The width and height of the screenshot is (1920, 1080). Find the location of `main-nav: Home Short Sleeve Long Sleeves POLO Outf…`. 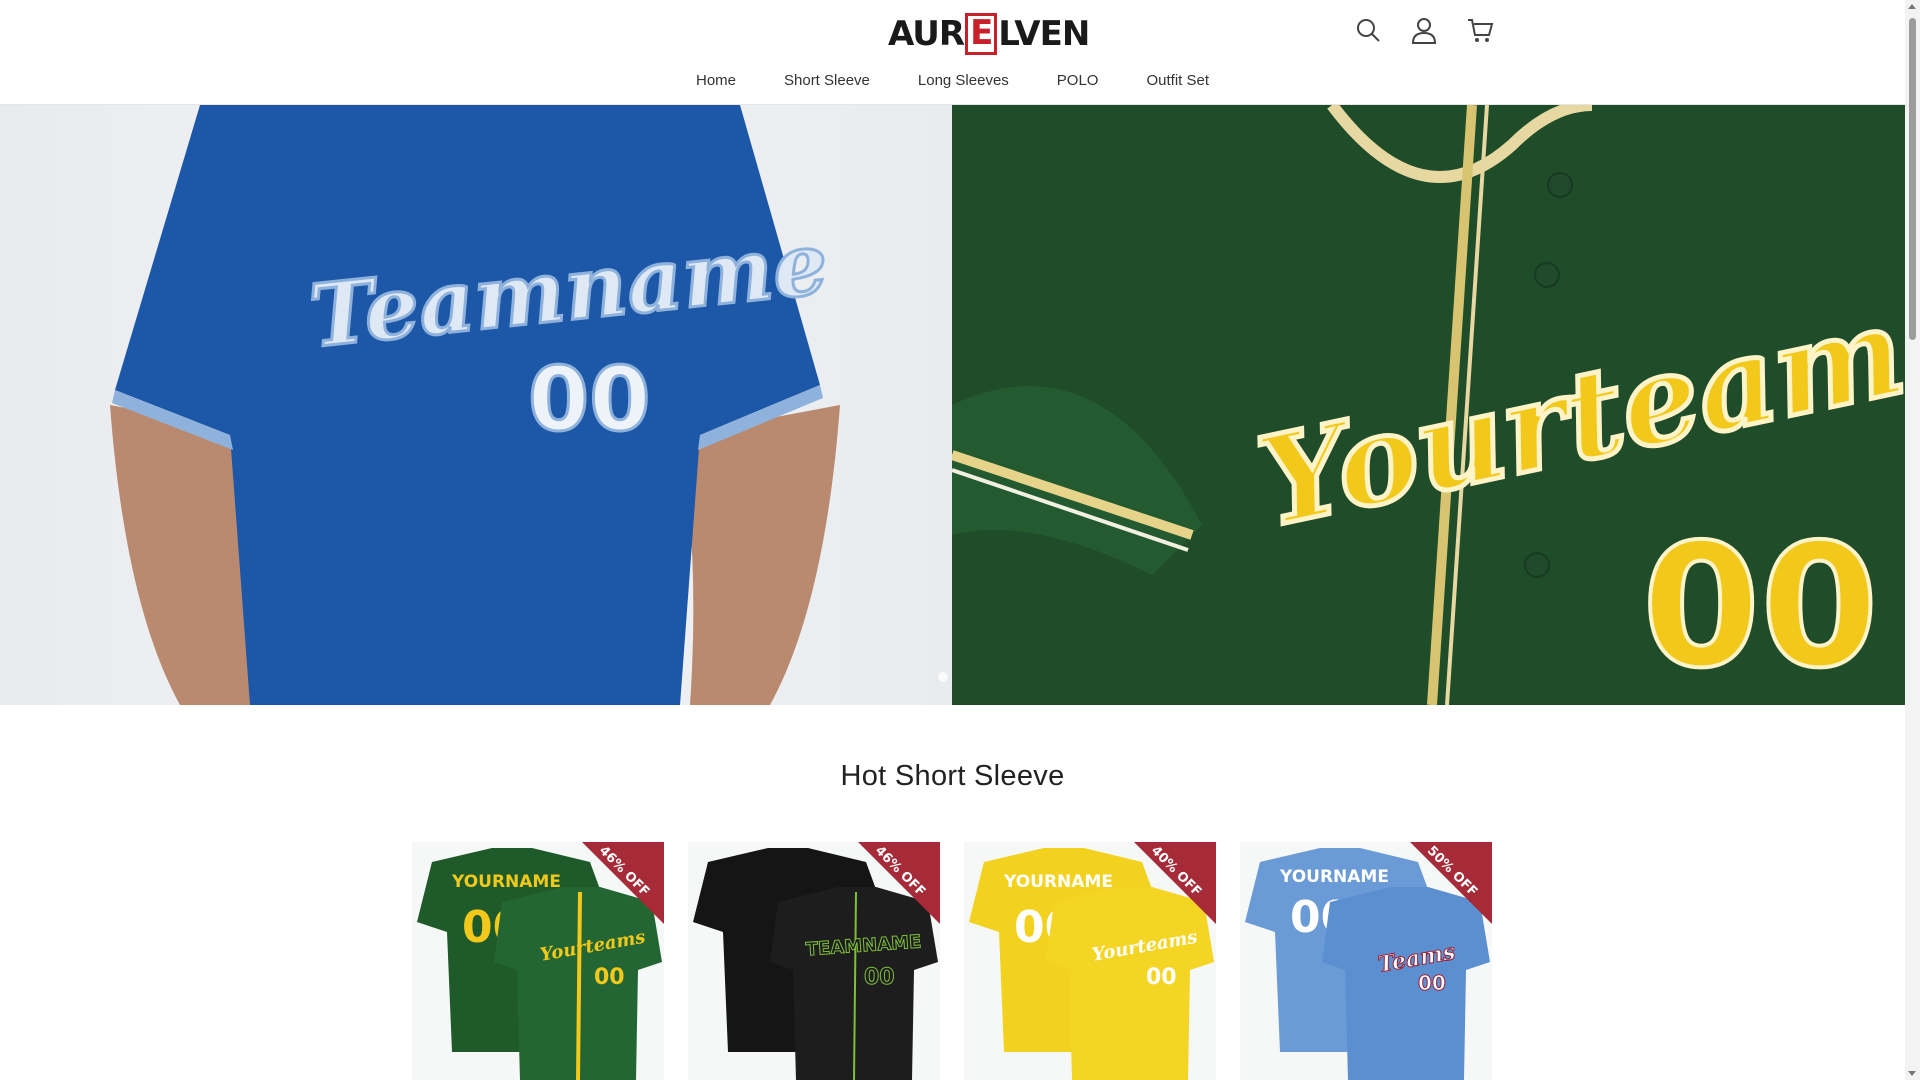

main-nav: Home Short Sleeve Long Sleeves POLO Outf… is located at coordinates (952, 80).